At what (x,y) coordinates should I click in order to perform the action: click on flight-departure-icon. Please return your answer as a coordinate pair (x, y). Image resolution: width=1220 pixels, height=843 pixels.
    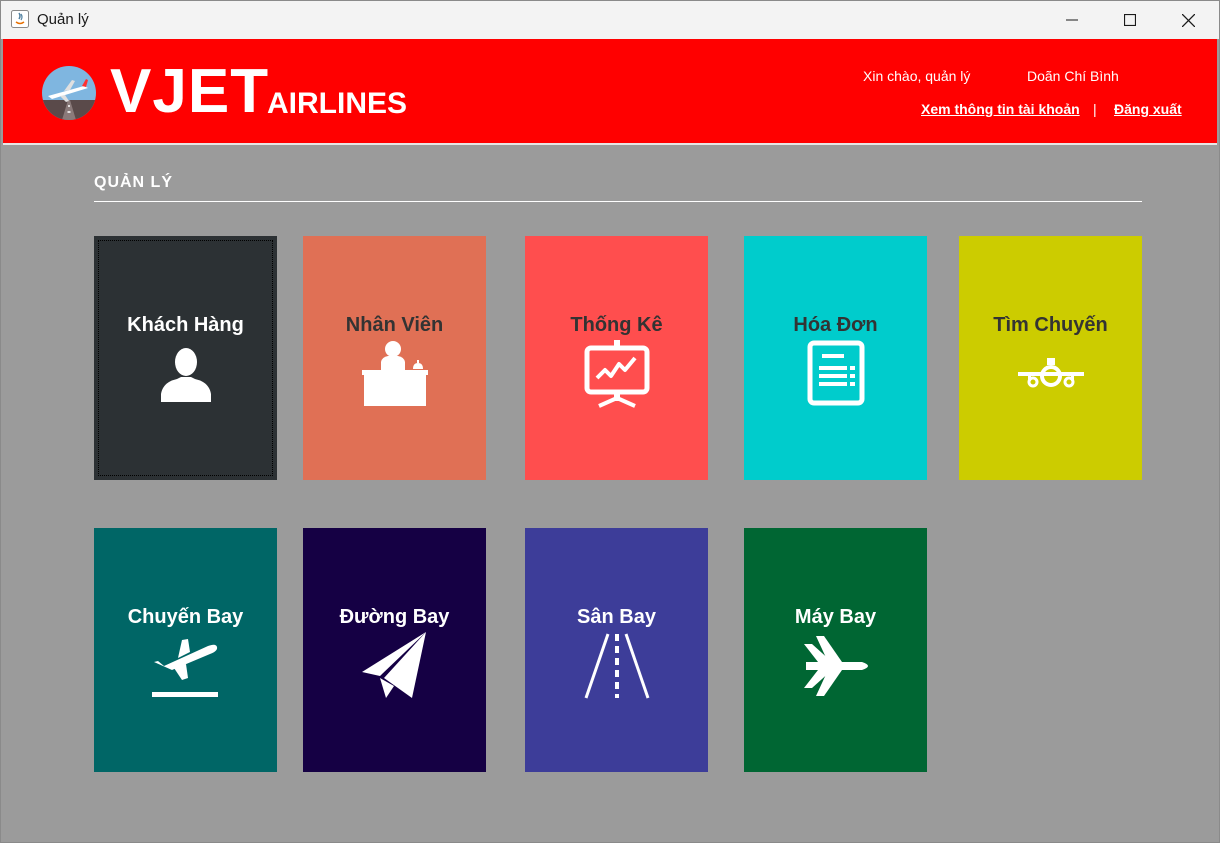
    Looking at the image, I should click on (185, 668).